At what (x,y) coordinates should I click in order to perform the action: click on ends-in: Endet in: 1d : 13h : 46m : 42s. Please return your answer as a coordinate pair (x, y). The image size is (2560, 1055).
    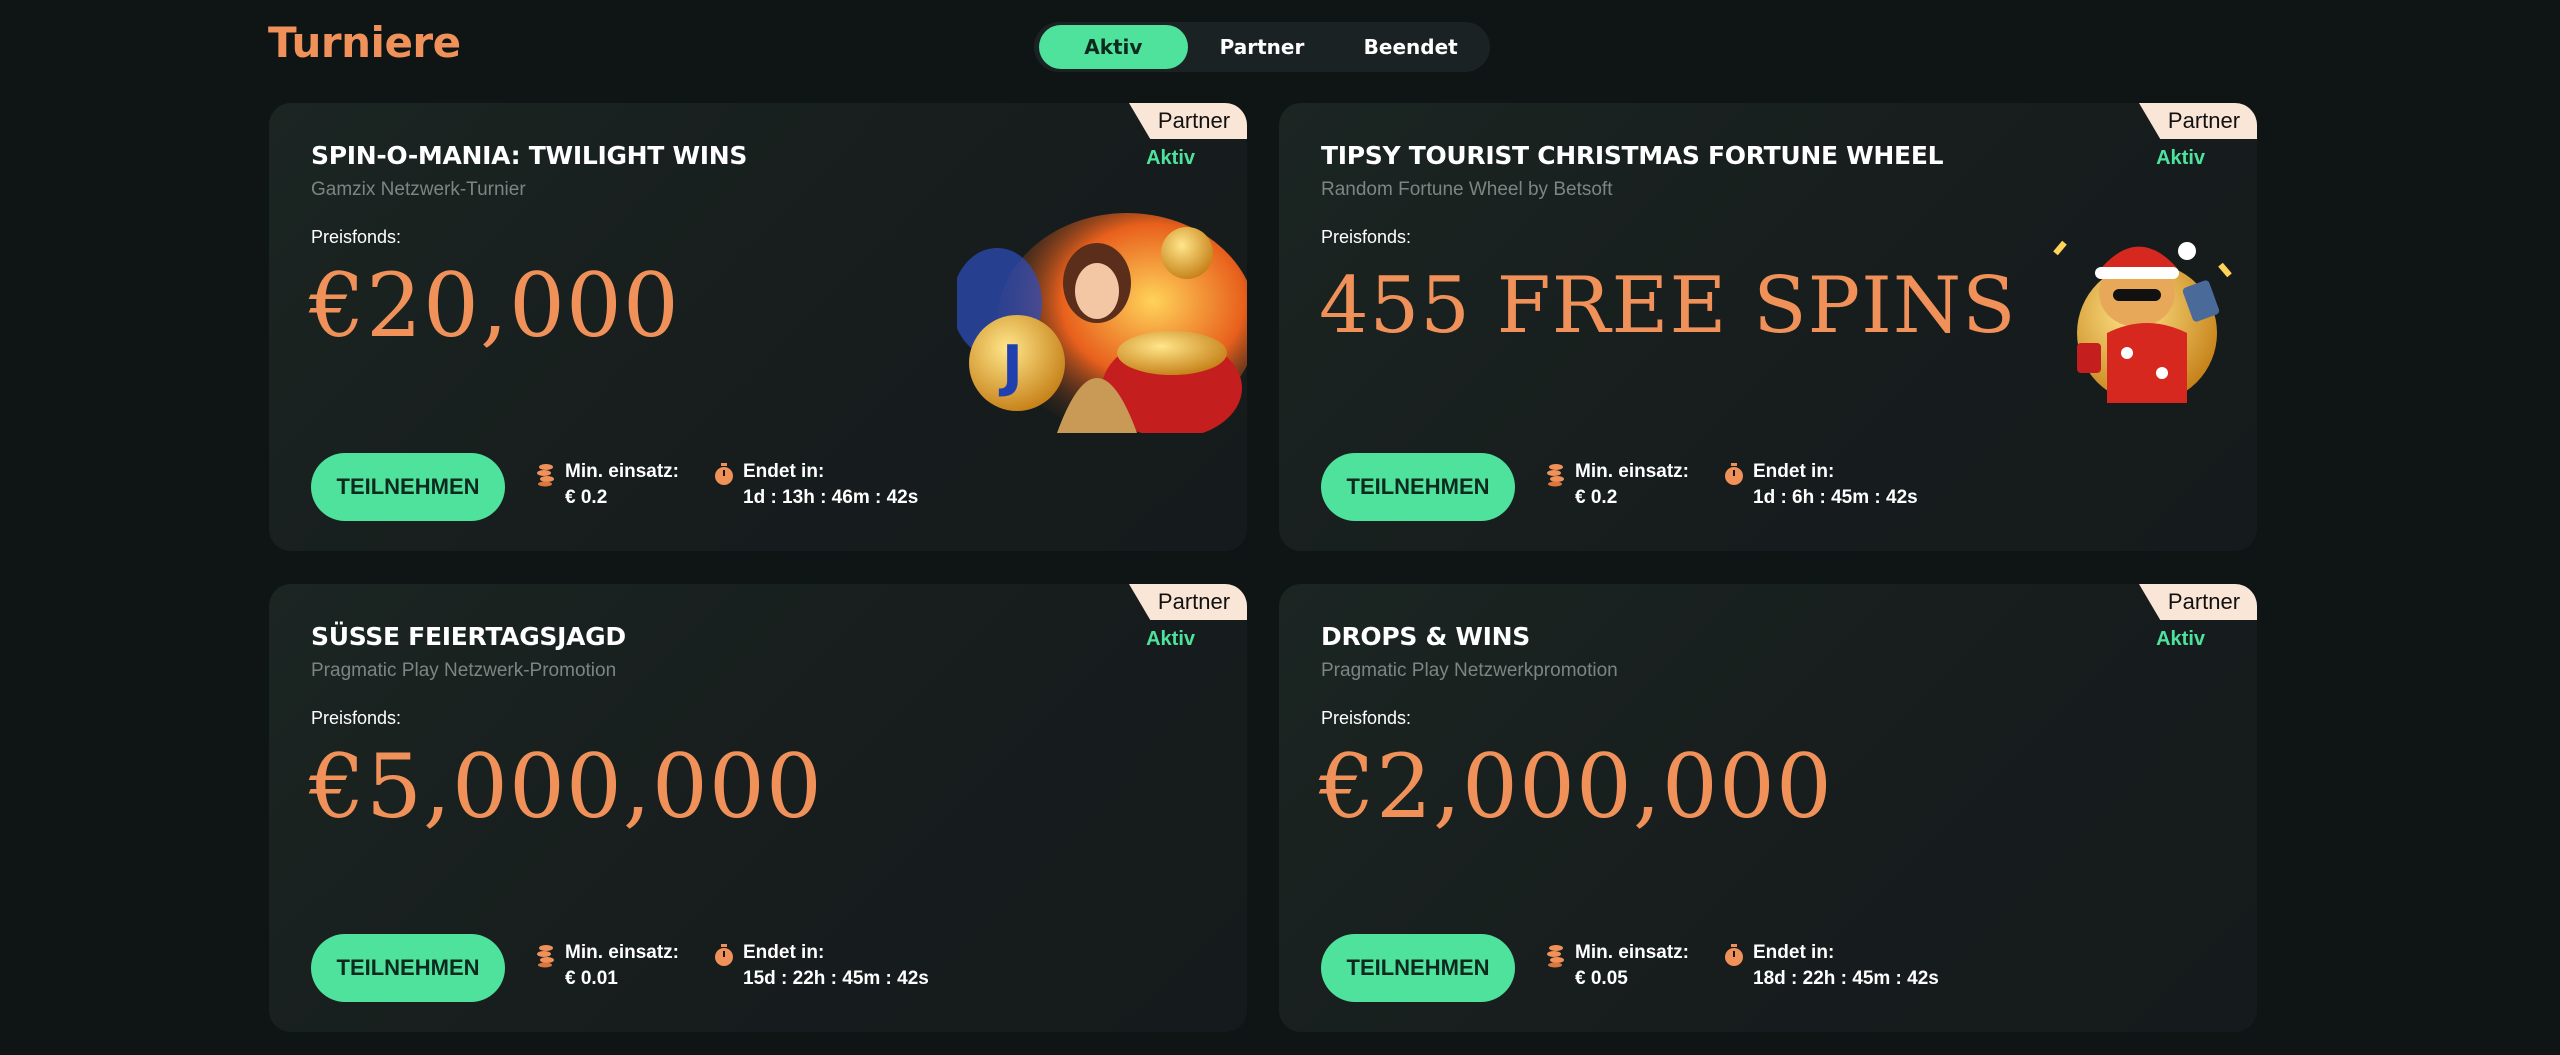
    Looking at the image, I should click on (815, 485).